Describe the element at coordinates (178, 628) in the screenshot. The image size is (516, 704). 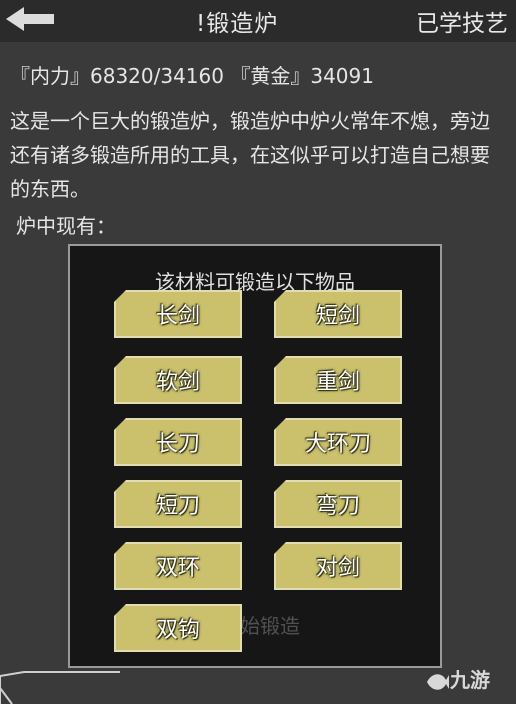
I see `item-button-shuanggou: 双钩` at that location.